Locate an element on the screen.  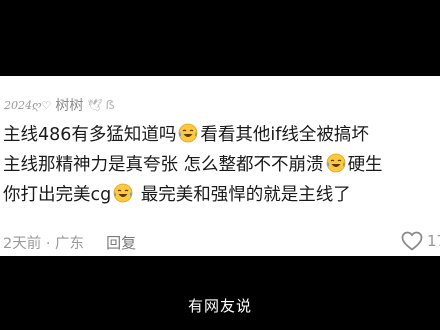
reply-button: 回复 is located at coordinates (121, 242).